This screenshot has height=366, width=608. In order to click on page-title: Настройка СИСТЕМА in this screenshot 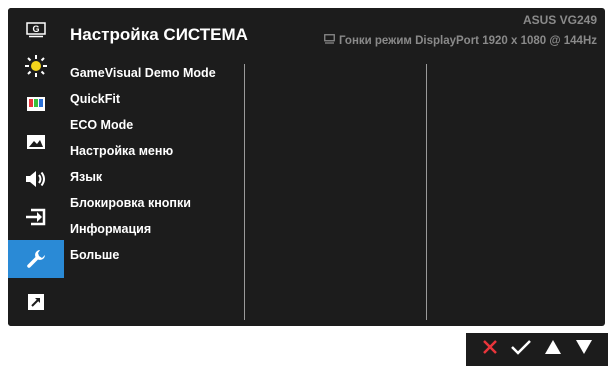, I will do `click(159, 34)`.